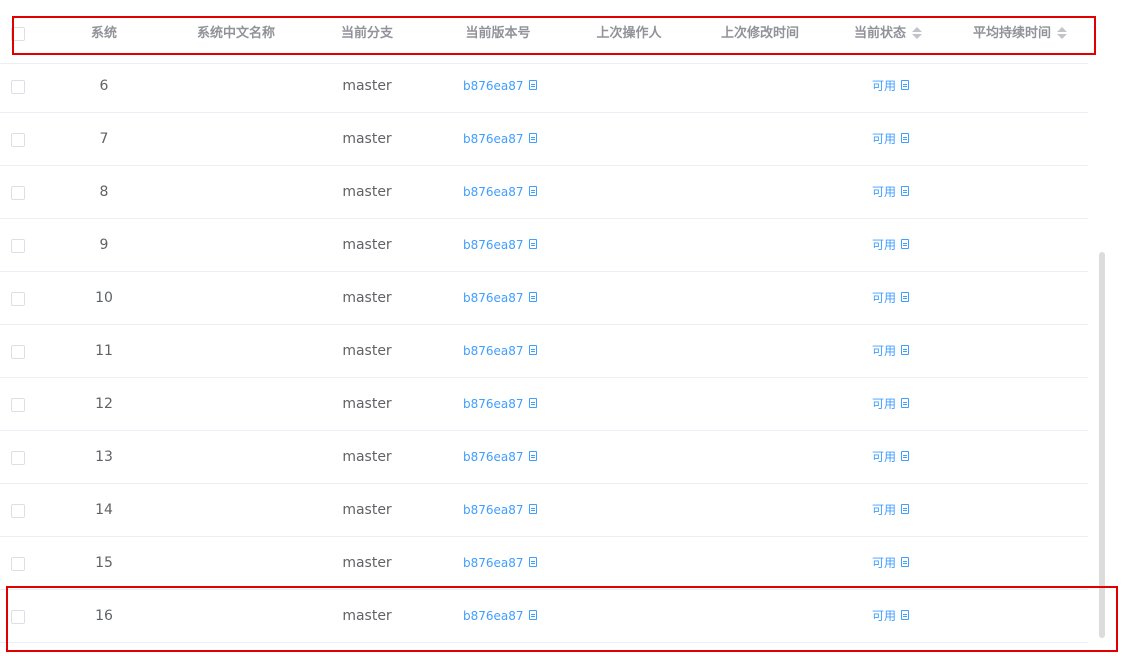 The width and height of the screenshot is (1122, 656). Describe the element at coordinates (544, 86) in the screenshot. I see `table-row: 6 master b876ea87 可用` at that location.